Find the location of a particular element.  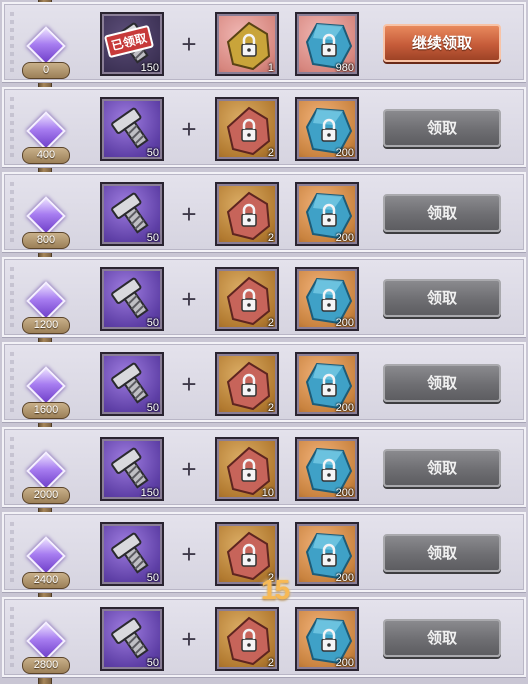

milestone-threshold: 400 is located at coordinates (46, 155).